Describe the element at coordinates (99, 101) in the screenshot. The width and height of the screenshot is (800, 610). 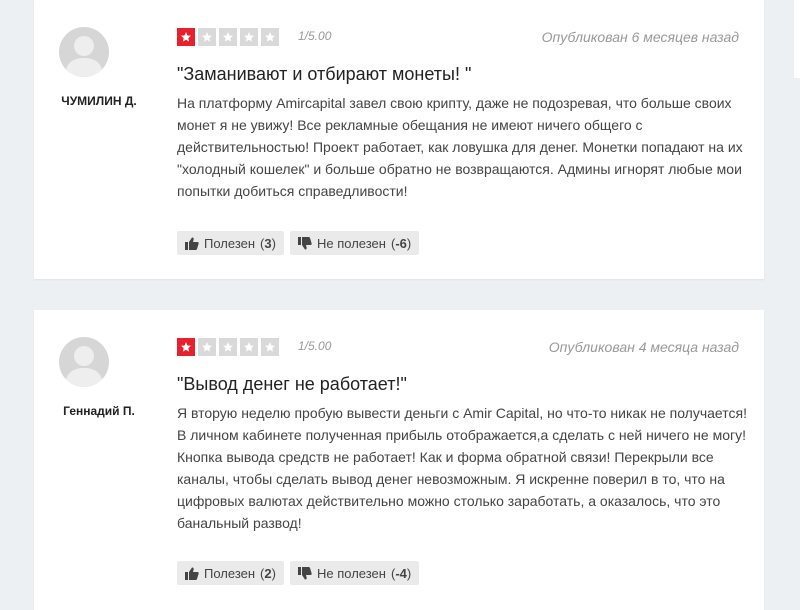
I see `review-author: ЧУМИЛИН Д.` at that location.